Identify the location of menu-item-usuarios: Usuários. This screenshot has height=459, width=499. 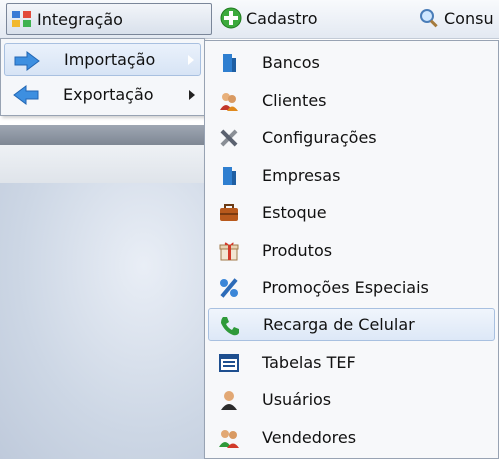
(351, 399).